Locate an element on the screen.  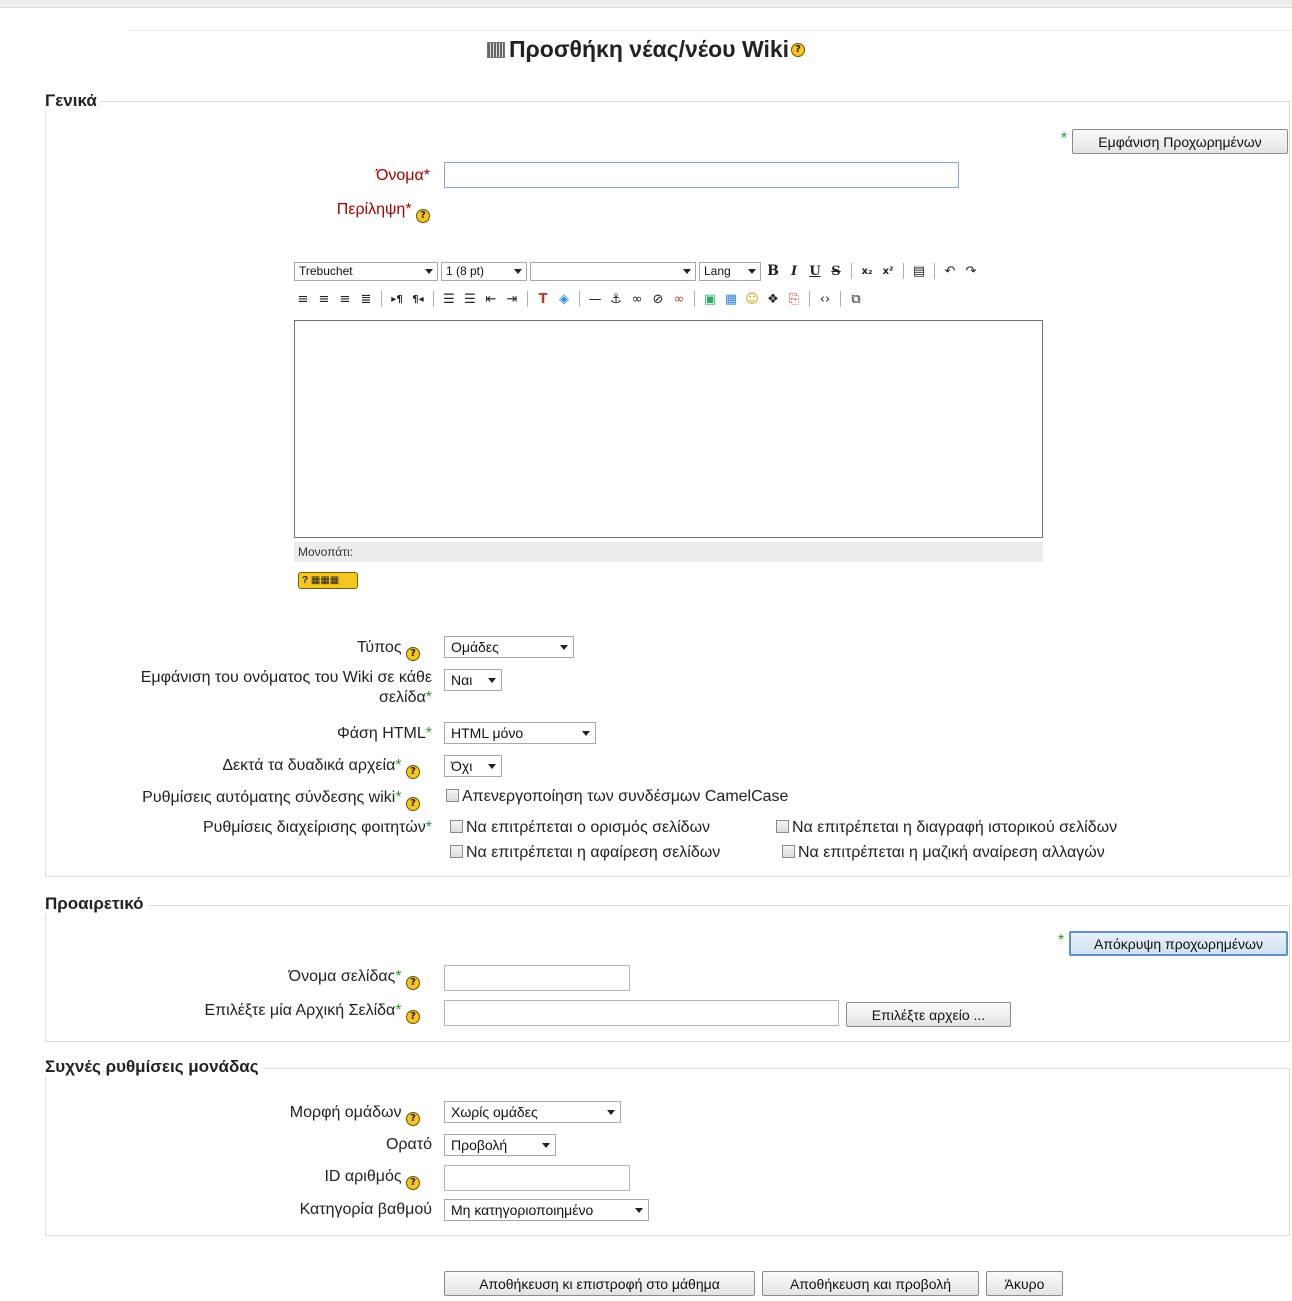
top-bar is located at coordinates (646, 4).